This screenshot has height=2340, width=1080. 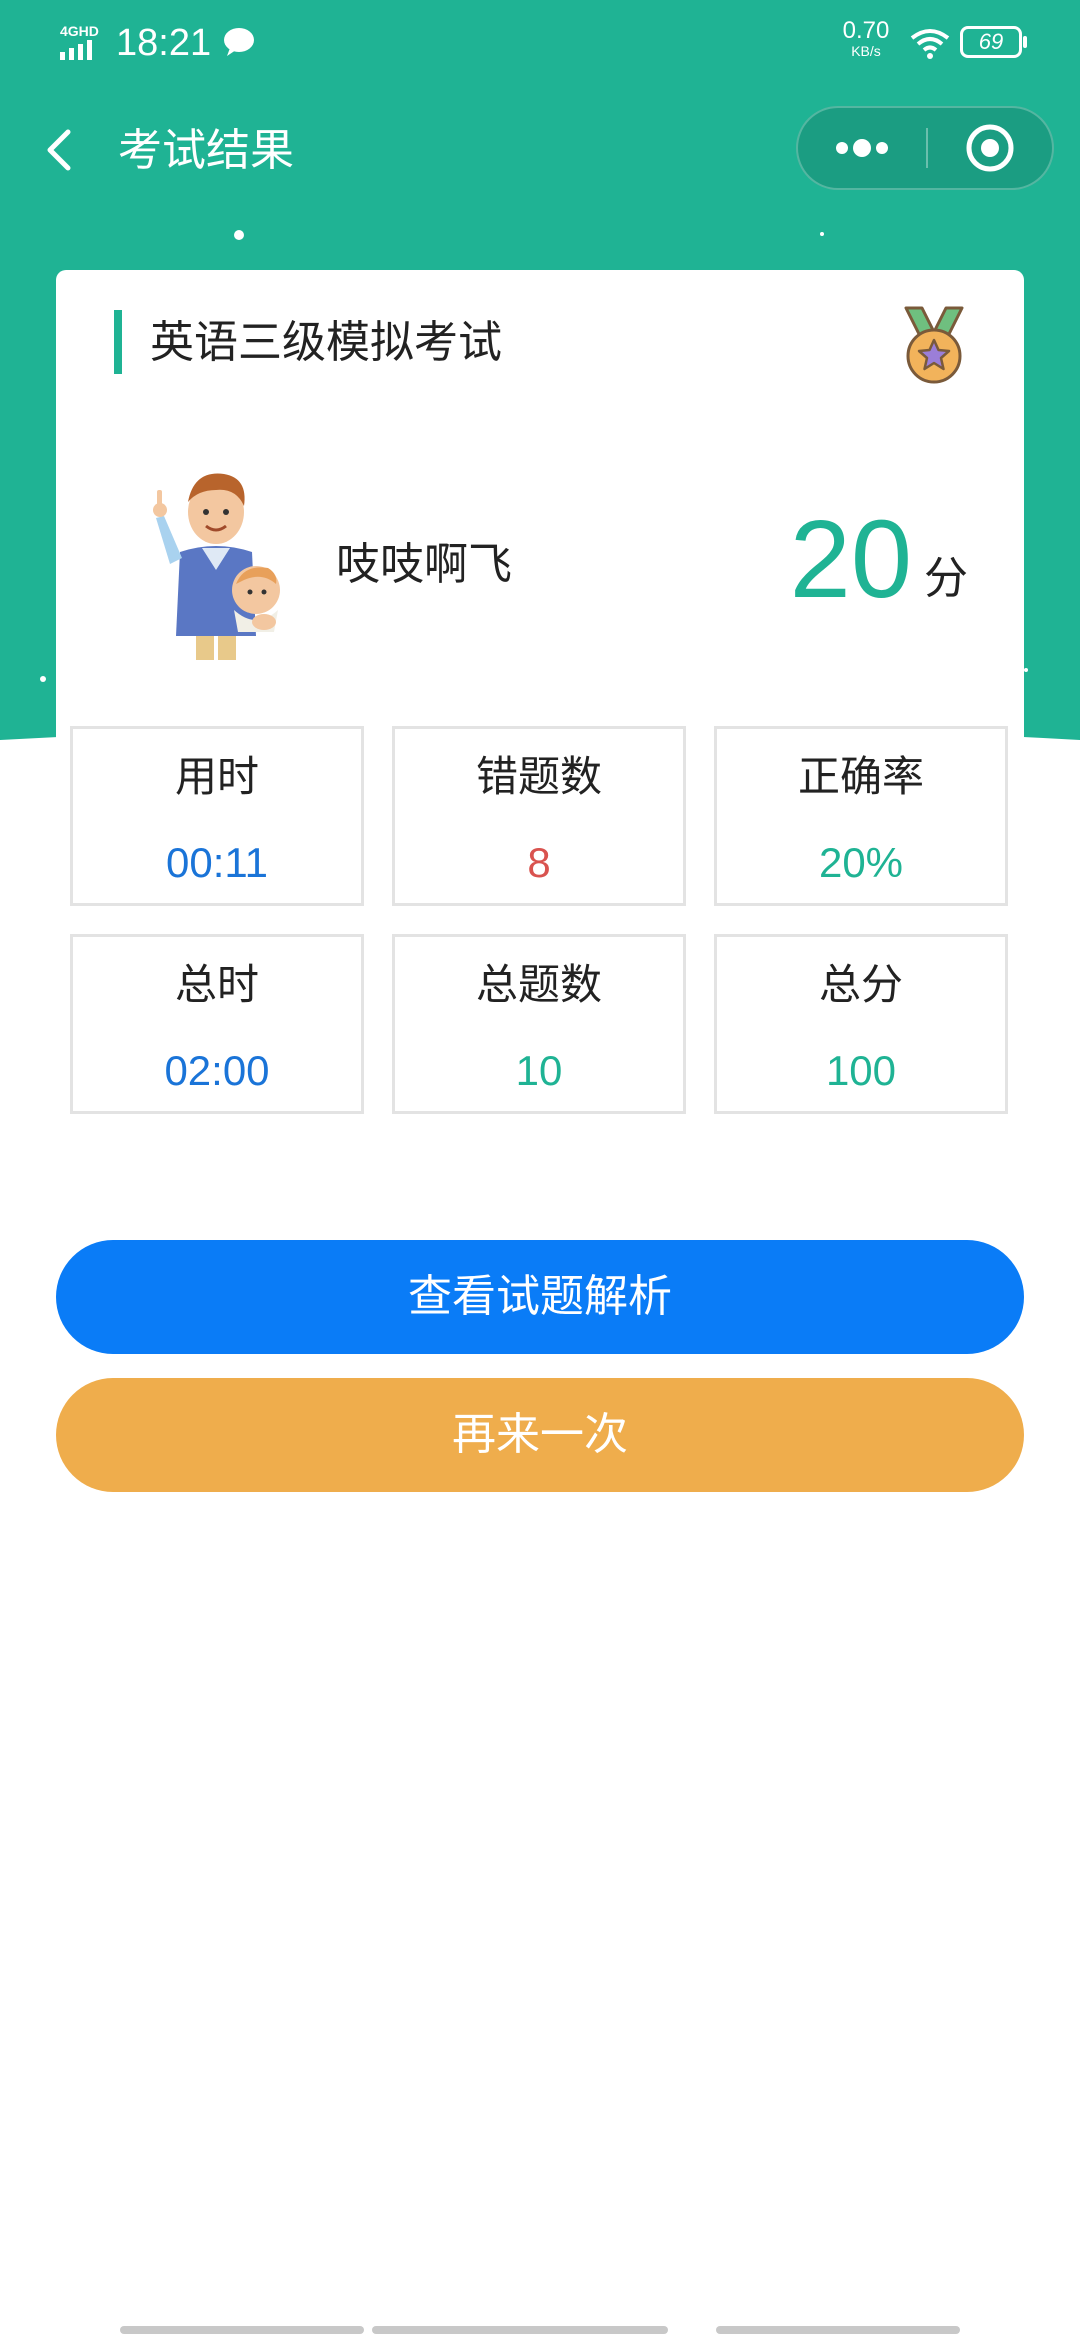 What do you see at coordinates (539, 816) in the screenshot?
I see `stat-wrong-count: 错题数 8` at bounding box center [539, 816].